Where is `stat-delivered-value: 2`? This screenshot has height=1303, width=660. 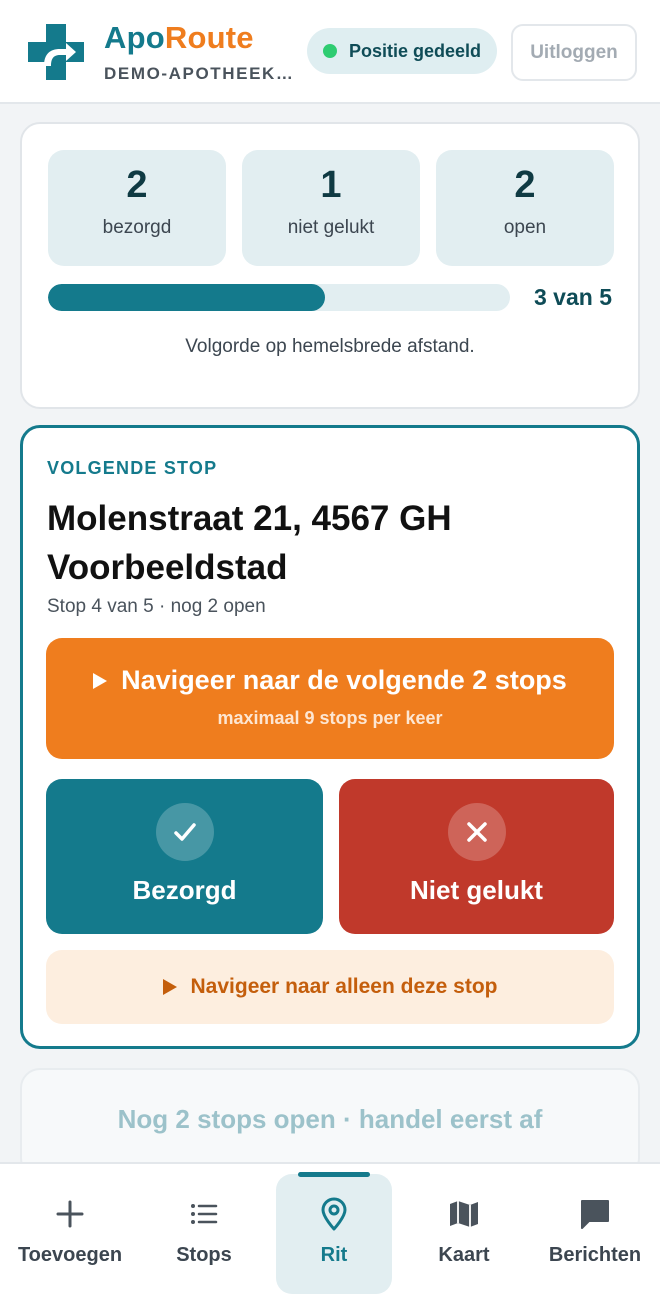
stat-delivered-value: 2 is located at coordinates (137, 185).